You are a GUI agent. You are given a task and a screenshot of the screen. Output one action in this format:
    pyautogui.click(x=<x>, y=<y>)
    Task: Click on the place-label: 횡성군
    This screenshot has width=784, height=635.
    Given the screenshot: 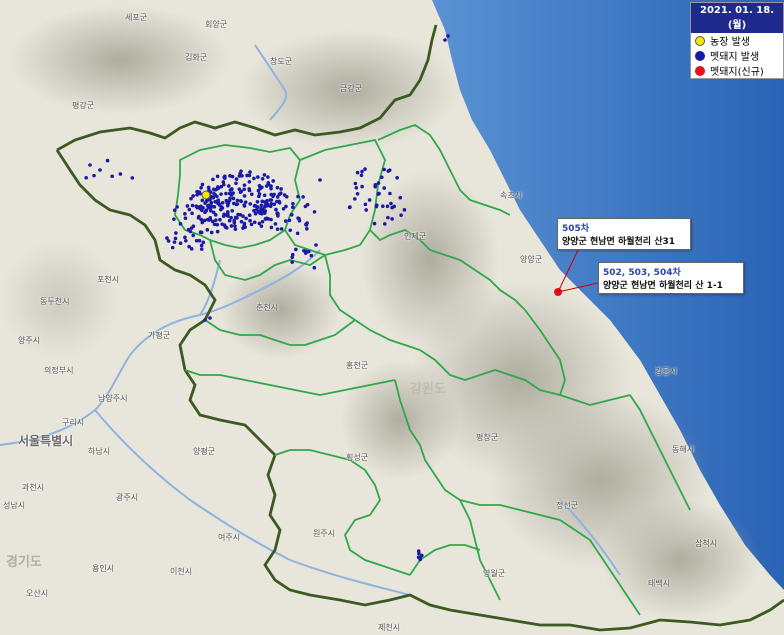 What is the action you would take?
    pyautogui.click(x=357, y=457)
    